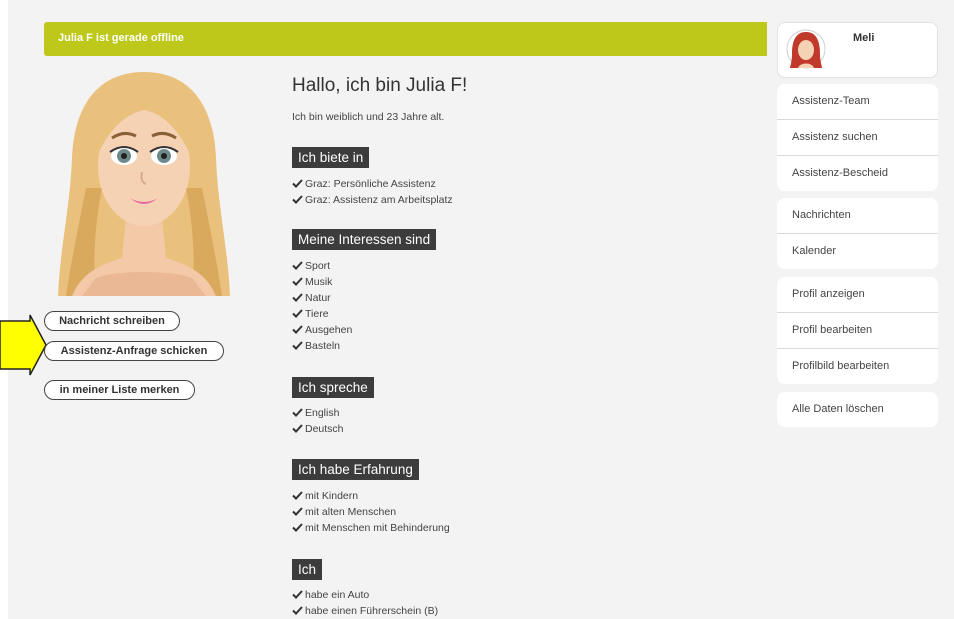  What do you see at coordinates (330, 595) in the screenshot?
I see `list-item: habe ein Auto` at bounding box center [330, 595].